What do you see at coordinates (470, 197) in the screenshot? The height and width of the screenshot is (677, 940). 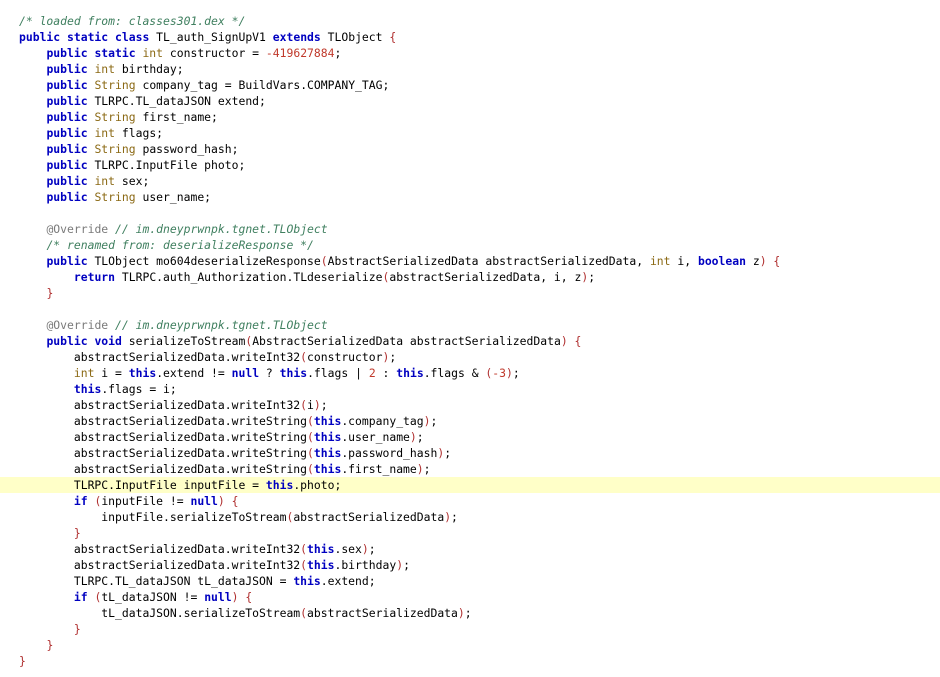 I see `code-line: public String user_name;` at bounding box center [470, 197].